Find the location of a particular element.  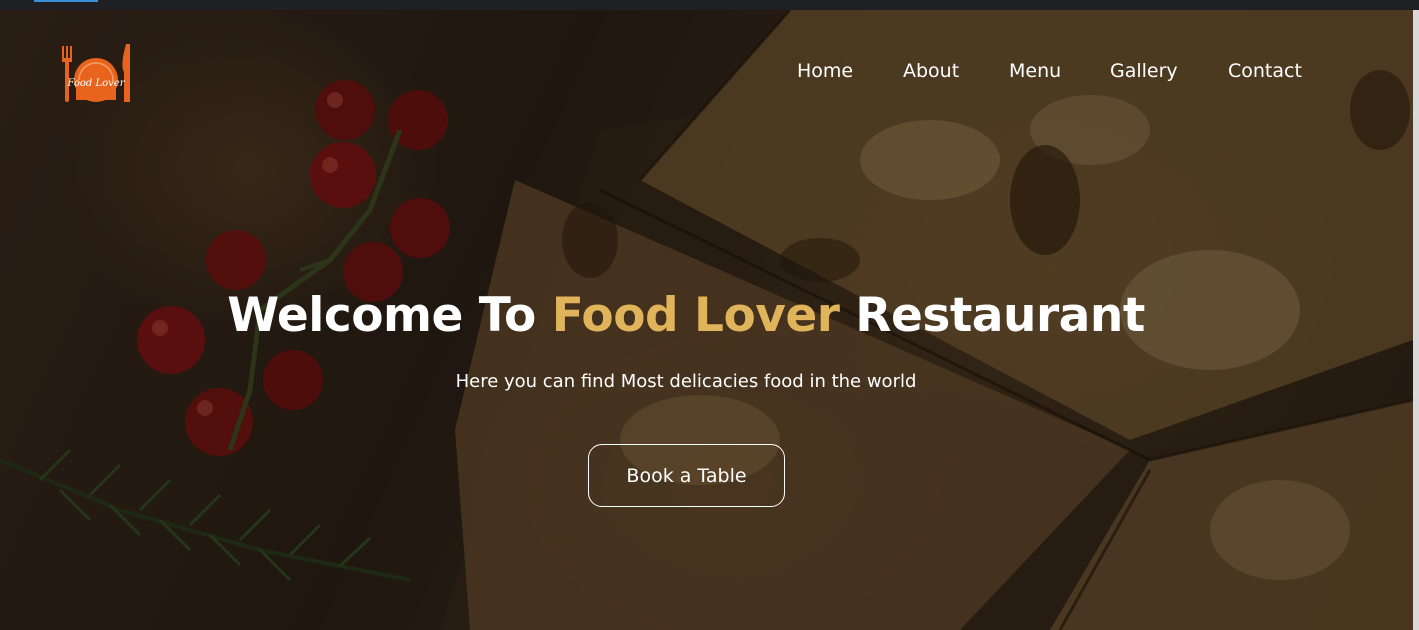

nav-gallery-link: Gallery is located at coordinates (1144, 71).